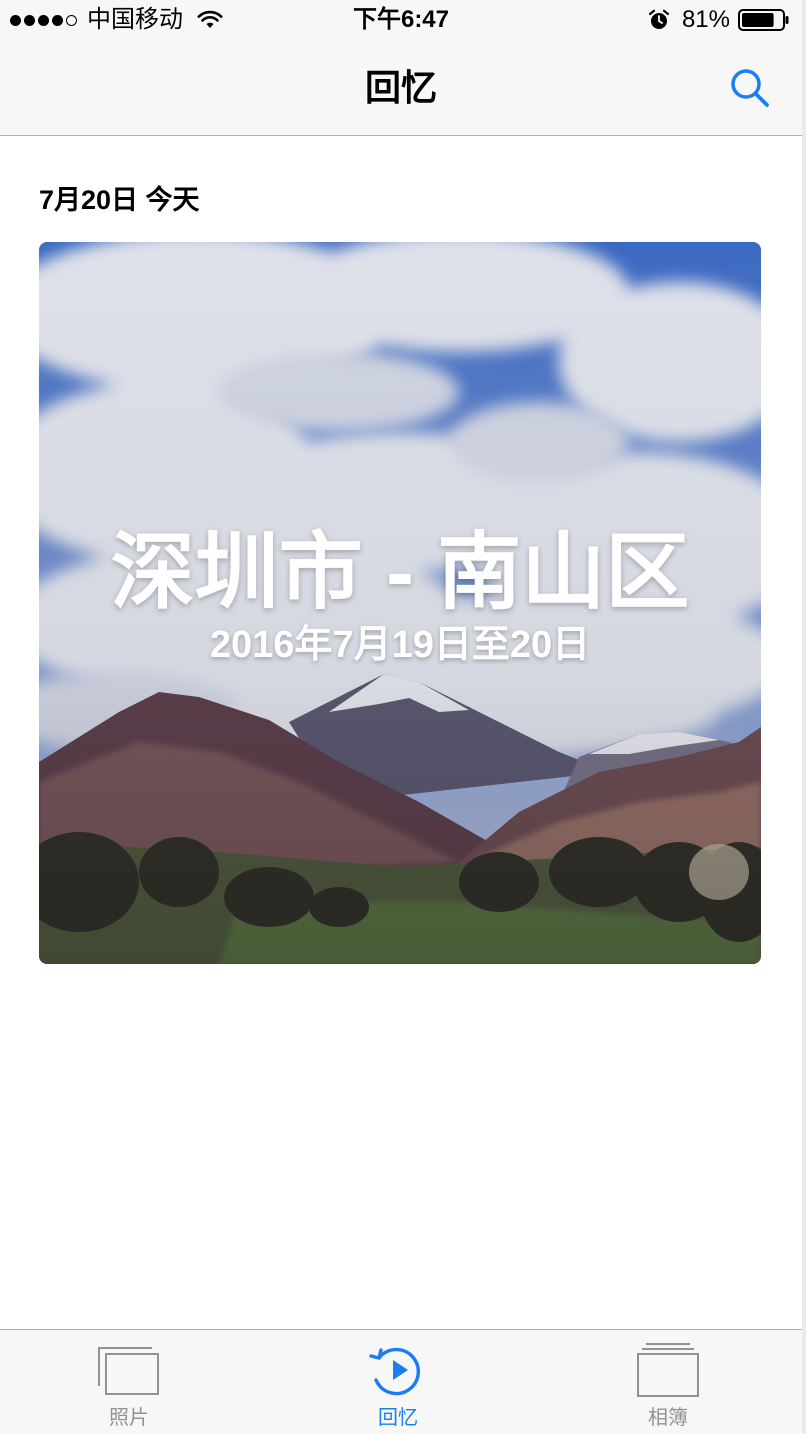  What do you see at coordinates (401, 20) in the screenshot?
I see `status-bar: 中国移动 下午6:47 81%` at bounding box center [401, 20].